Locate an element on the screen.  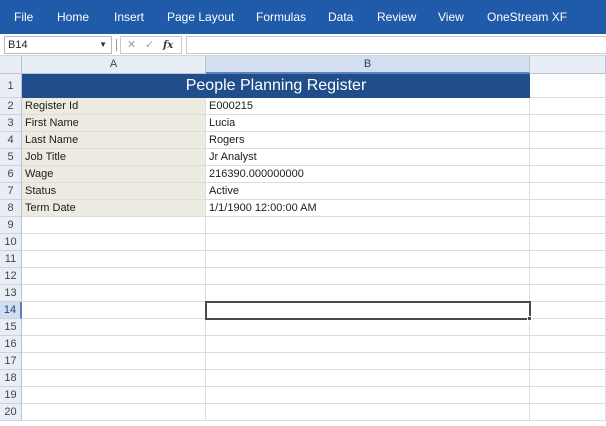
active-cell-selection is located at coordinates (368, 310).